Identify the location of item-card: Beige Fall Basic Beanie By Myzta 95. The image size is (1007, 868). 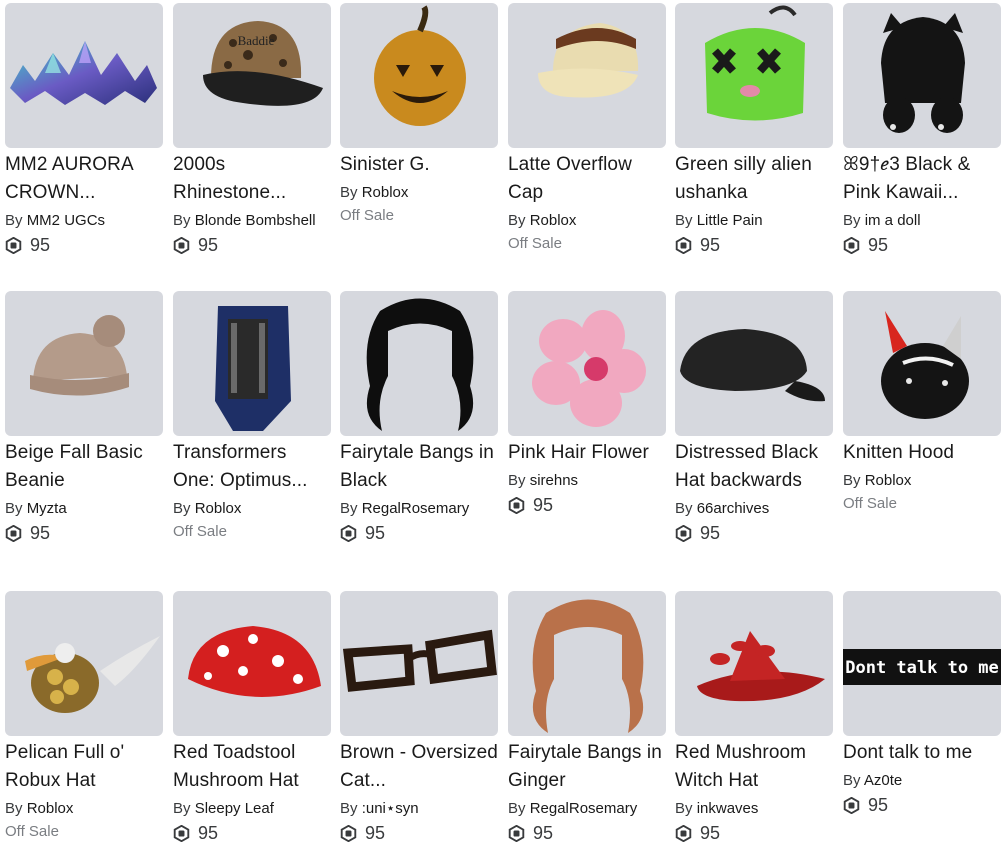
(84, 417).